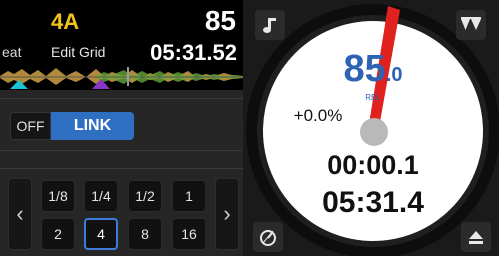 The width and height of the screenshot is (499, 256). I want to click on beat-label: eat, so click(12, 52).